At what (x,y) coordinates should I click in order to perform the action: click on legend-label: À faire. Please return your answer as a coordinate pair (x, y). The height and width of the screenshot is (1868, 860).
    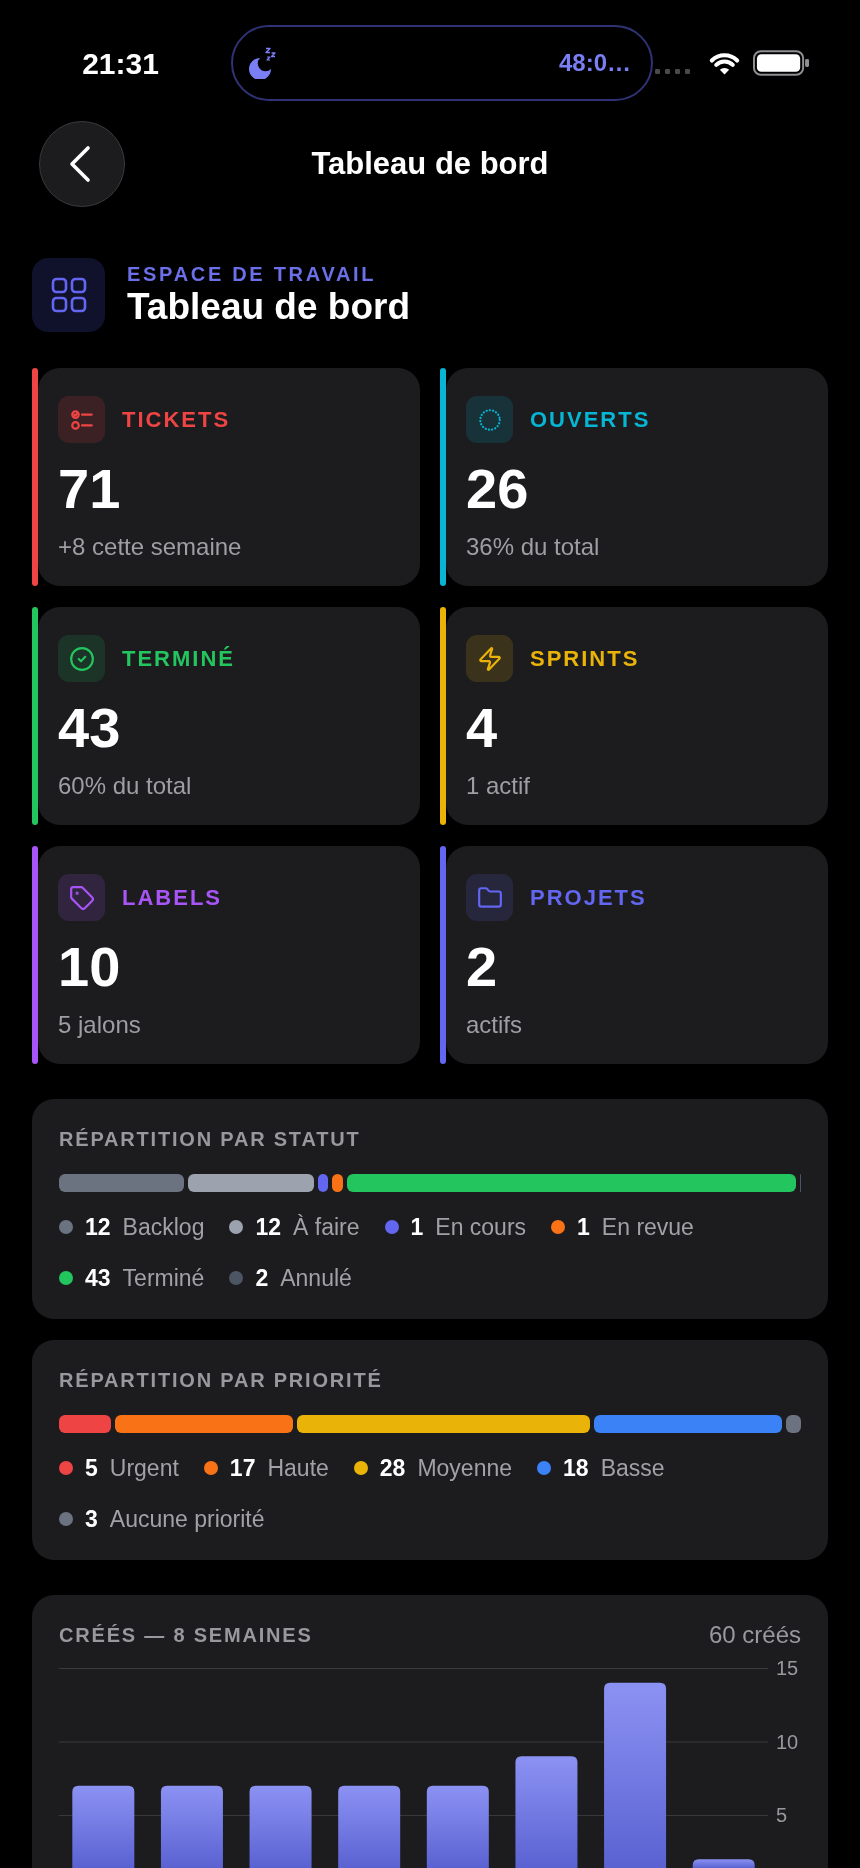
    Looking at the image, I should click on (326, 1227).